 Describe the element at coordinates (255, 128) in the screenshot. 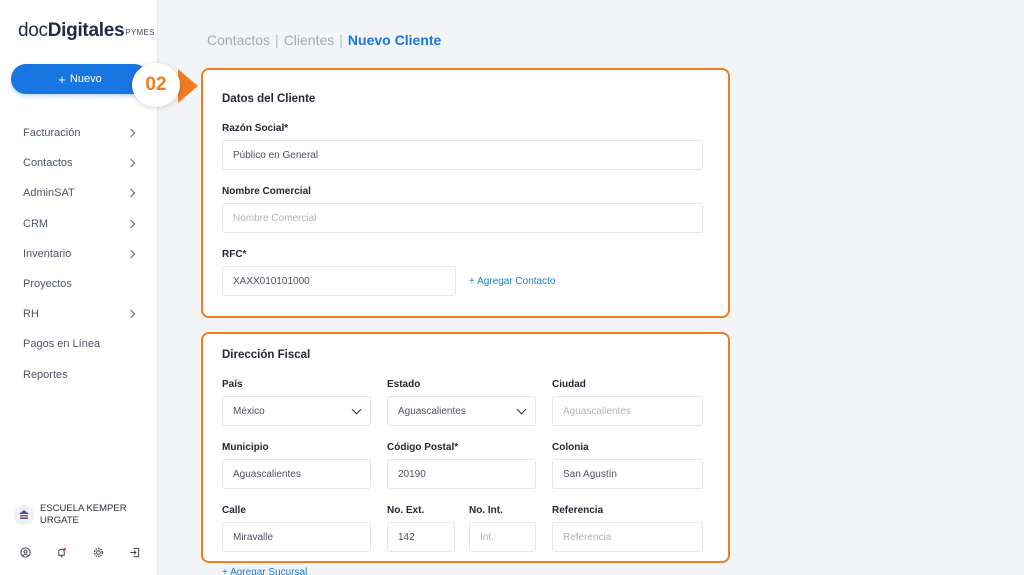

I see `razon-social-label: Razón Social*` at that location.